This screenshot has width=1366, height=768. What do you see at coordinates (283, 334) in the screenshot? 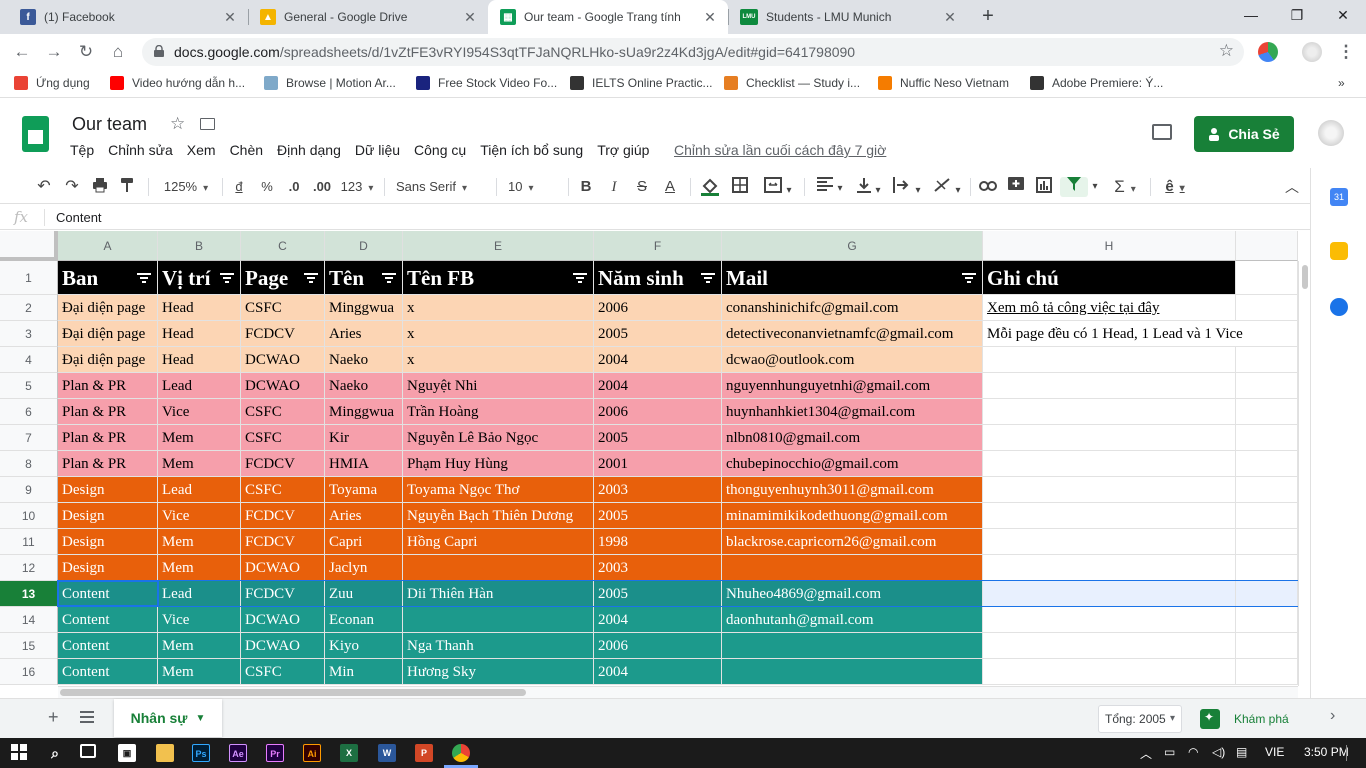
I see `cell: FCDCV` at bounding box center [283, 334].